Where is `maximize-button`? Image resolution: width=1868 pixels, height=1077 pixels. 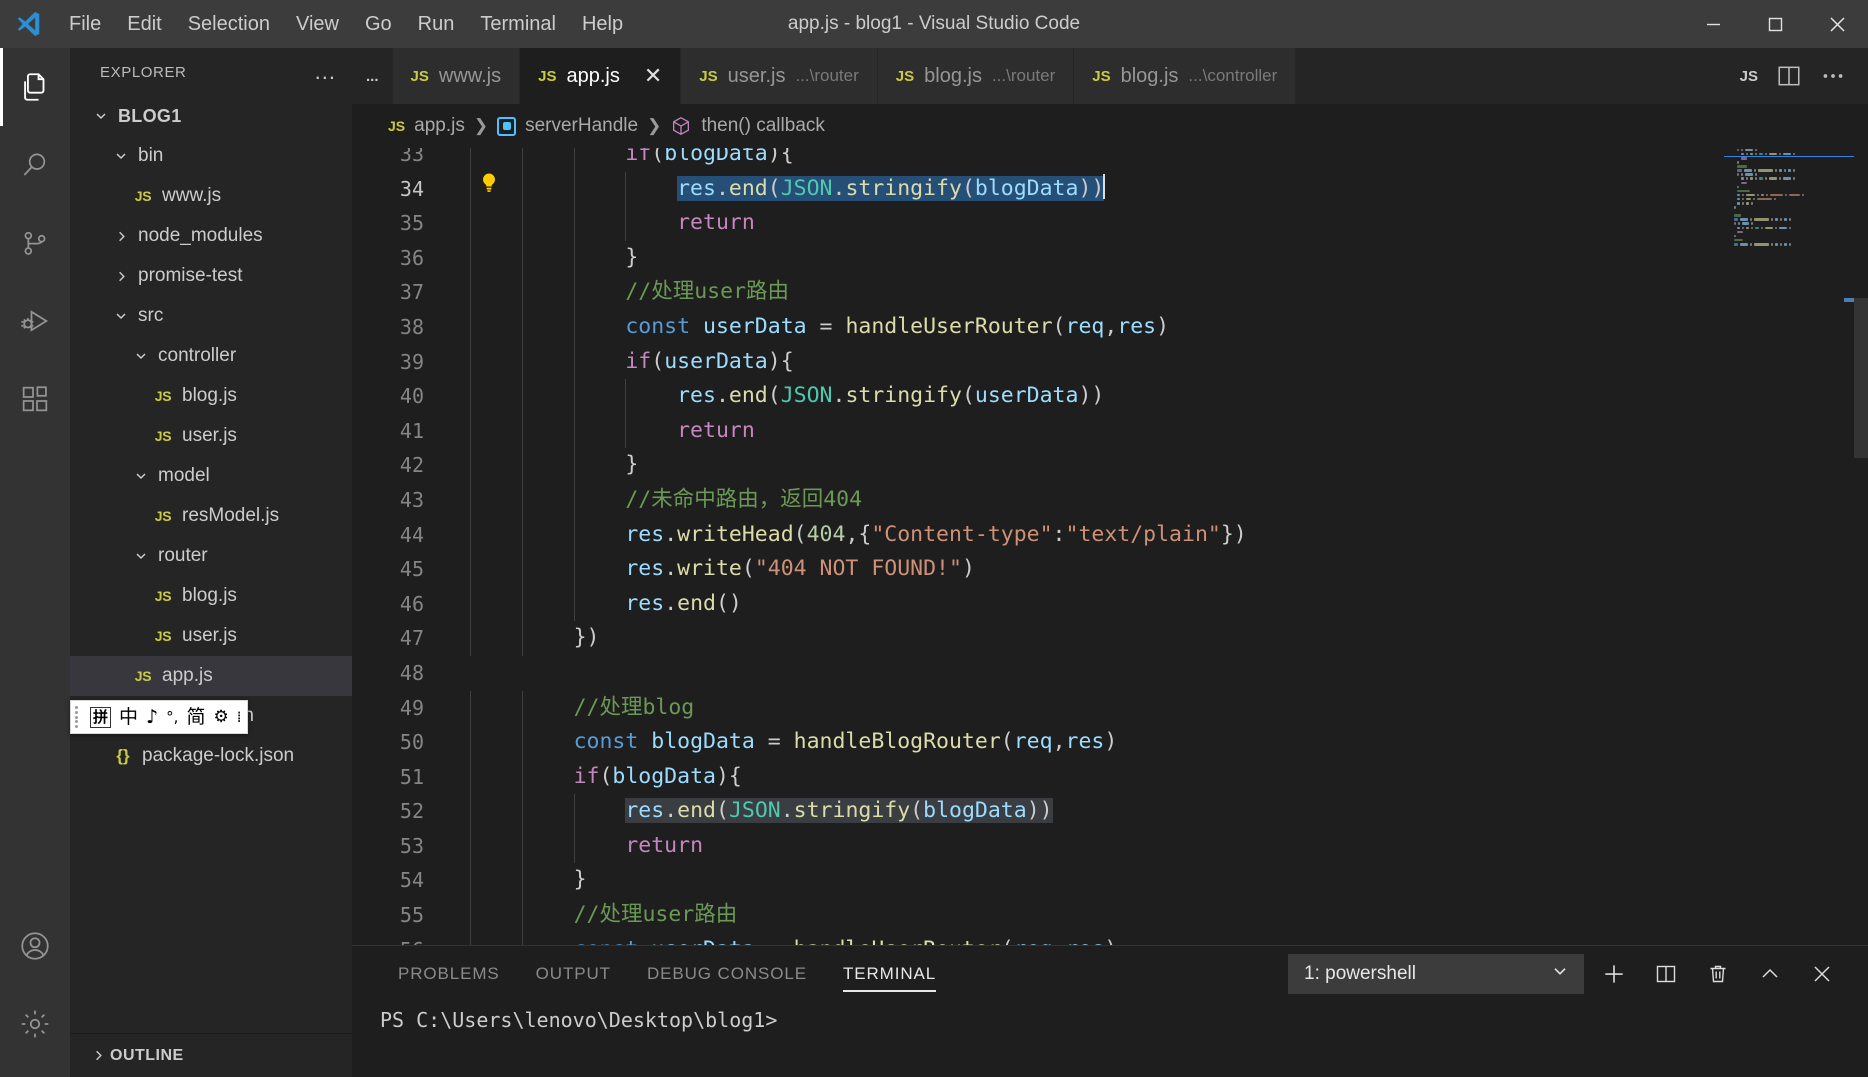
maximize-button is located at coordinates (1775, 24).